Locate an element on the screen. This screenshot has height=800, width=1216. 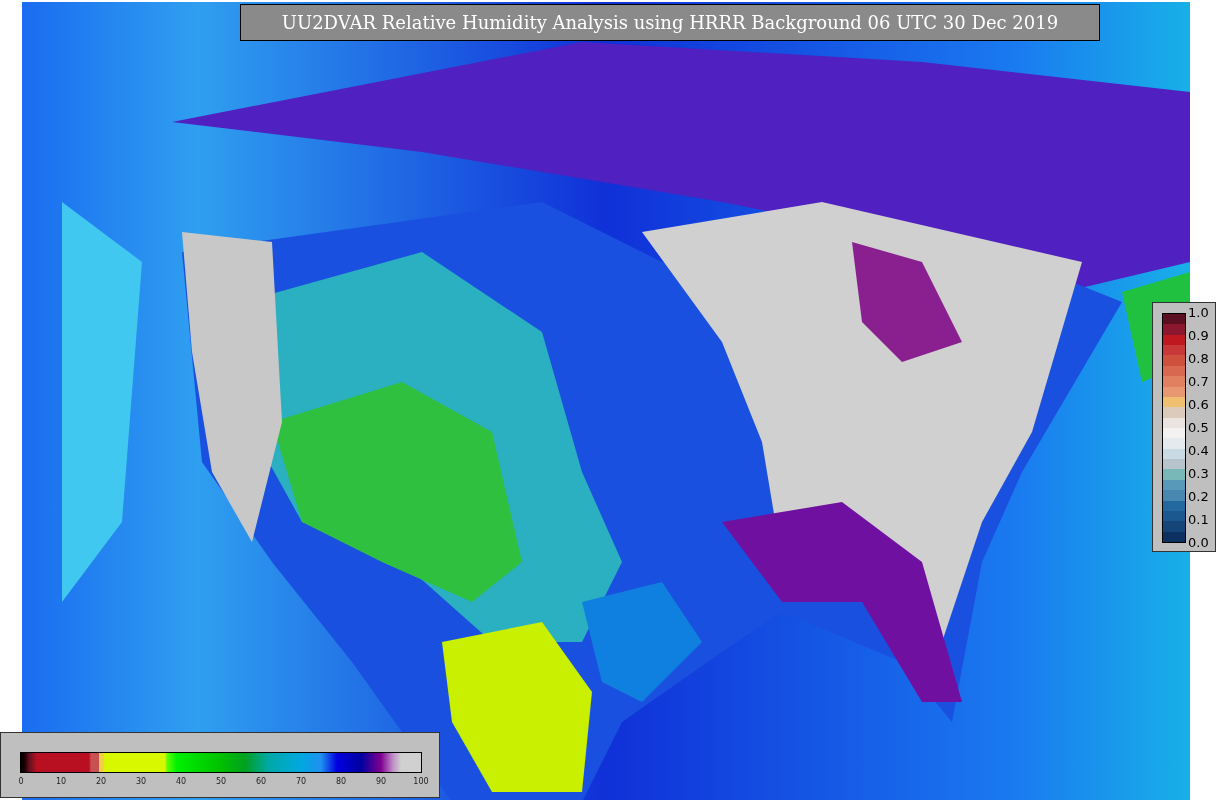
tick-label: 60 is located at coordinates (261, 781).